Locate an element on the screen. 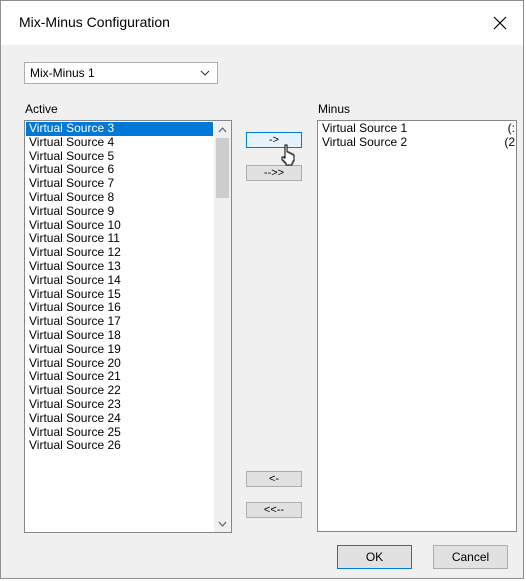 The image size is (526, 581). scroll-up-button is located at coordinates (222, 129).